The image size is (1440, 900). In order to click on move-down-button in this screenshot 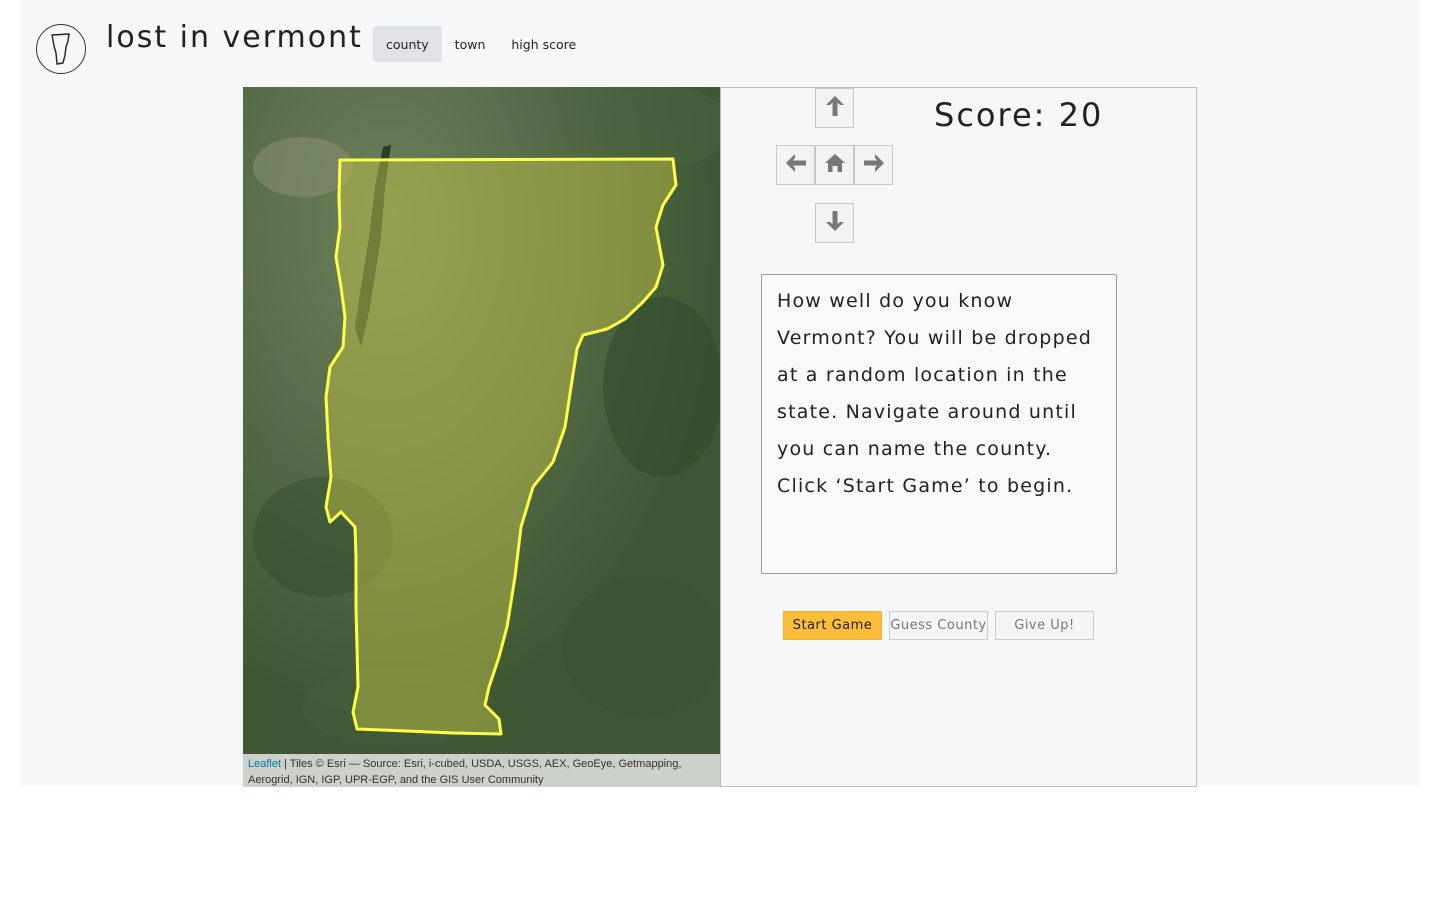, I will do `click(834, 223)`.